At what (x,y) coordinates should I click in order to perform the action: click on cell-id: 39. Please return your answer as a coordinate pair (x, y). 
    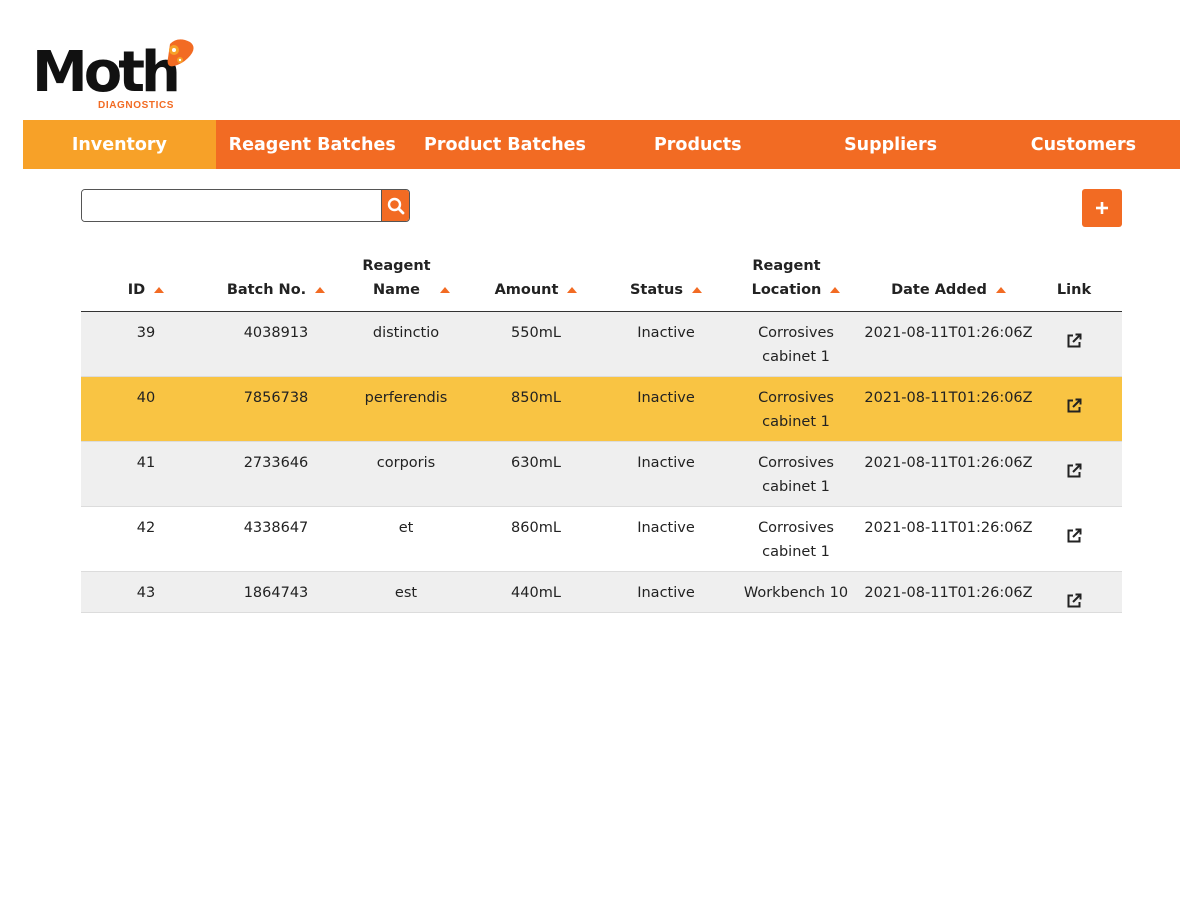
    Looking at the image, I should click on (146, 333).